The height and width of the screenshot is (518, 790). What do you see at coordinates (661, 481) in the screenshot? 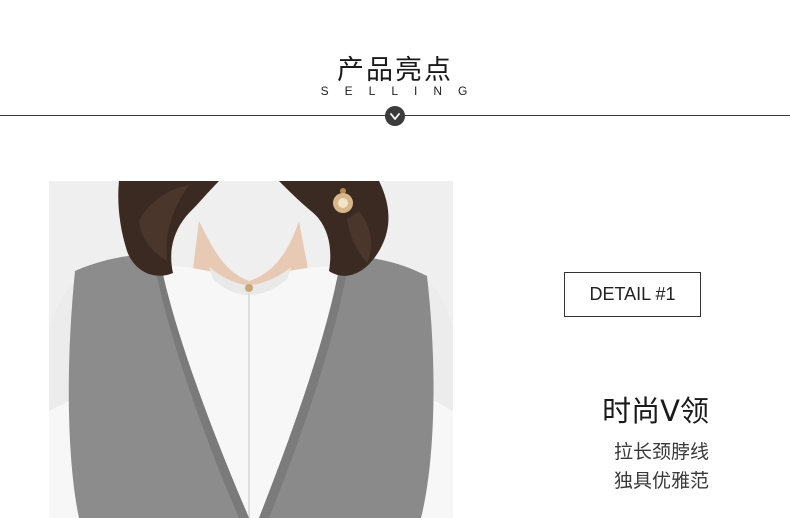
I see `feature-line-2: 独具优雅范` at bounding box center [661, 481].